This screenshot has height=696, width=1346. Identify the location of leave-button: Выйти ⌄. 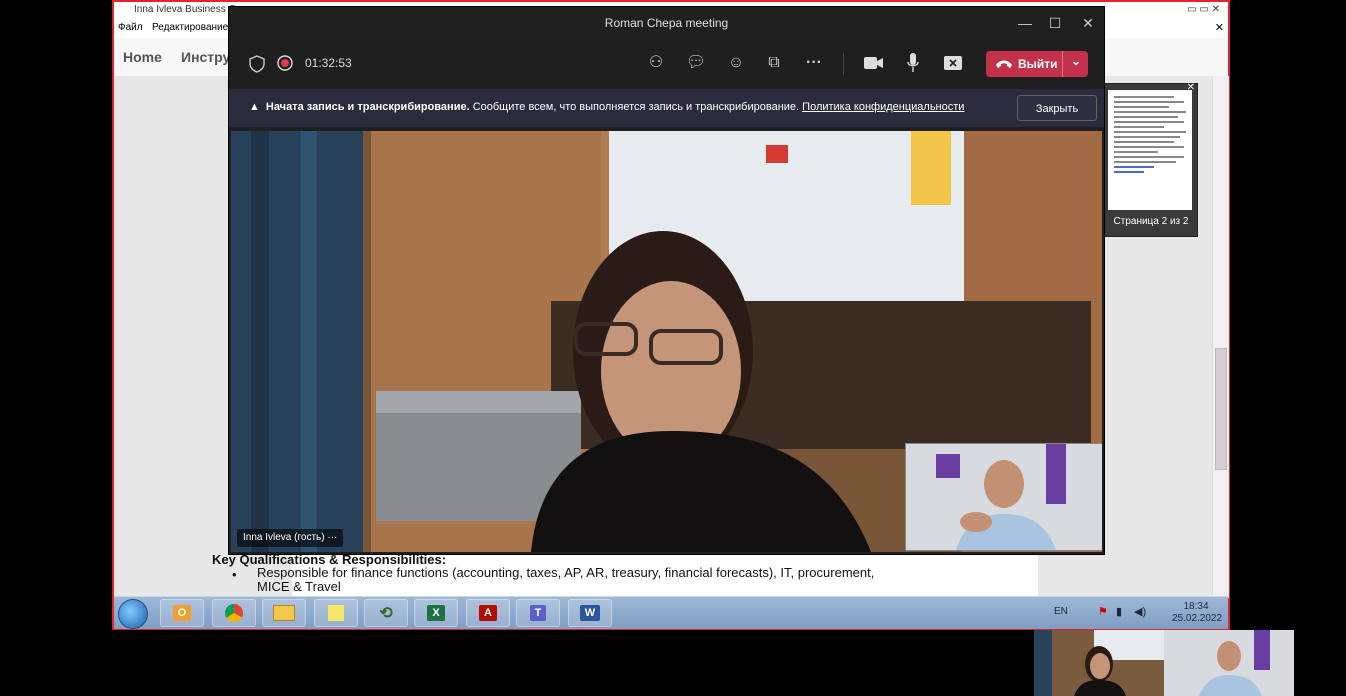
(1037, 64).